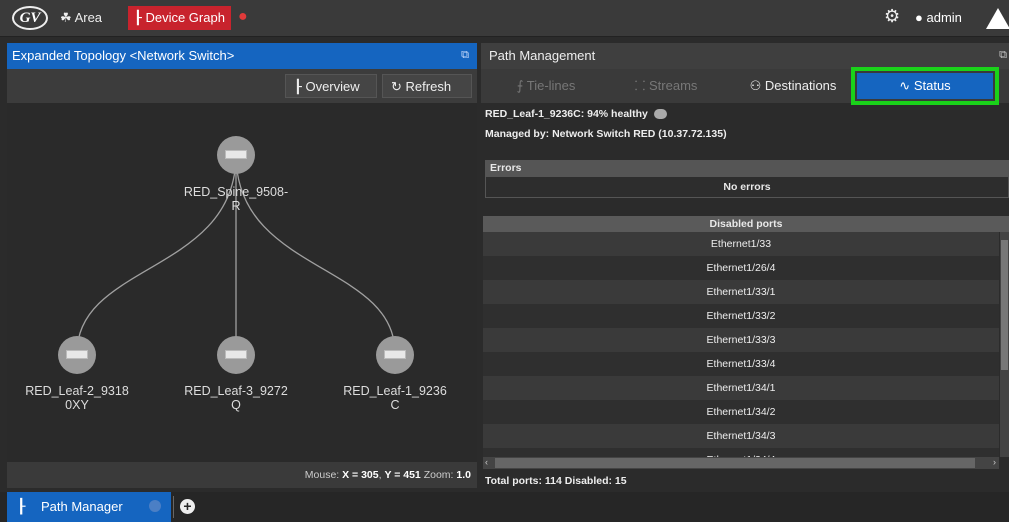 The image size is (1009, 522). I want to click on leaf2-node, so click(77, 355).